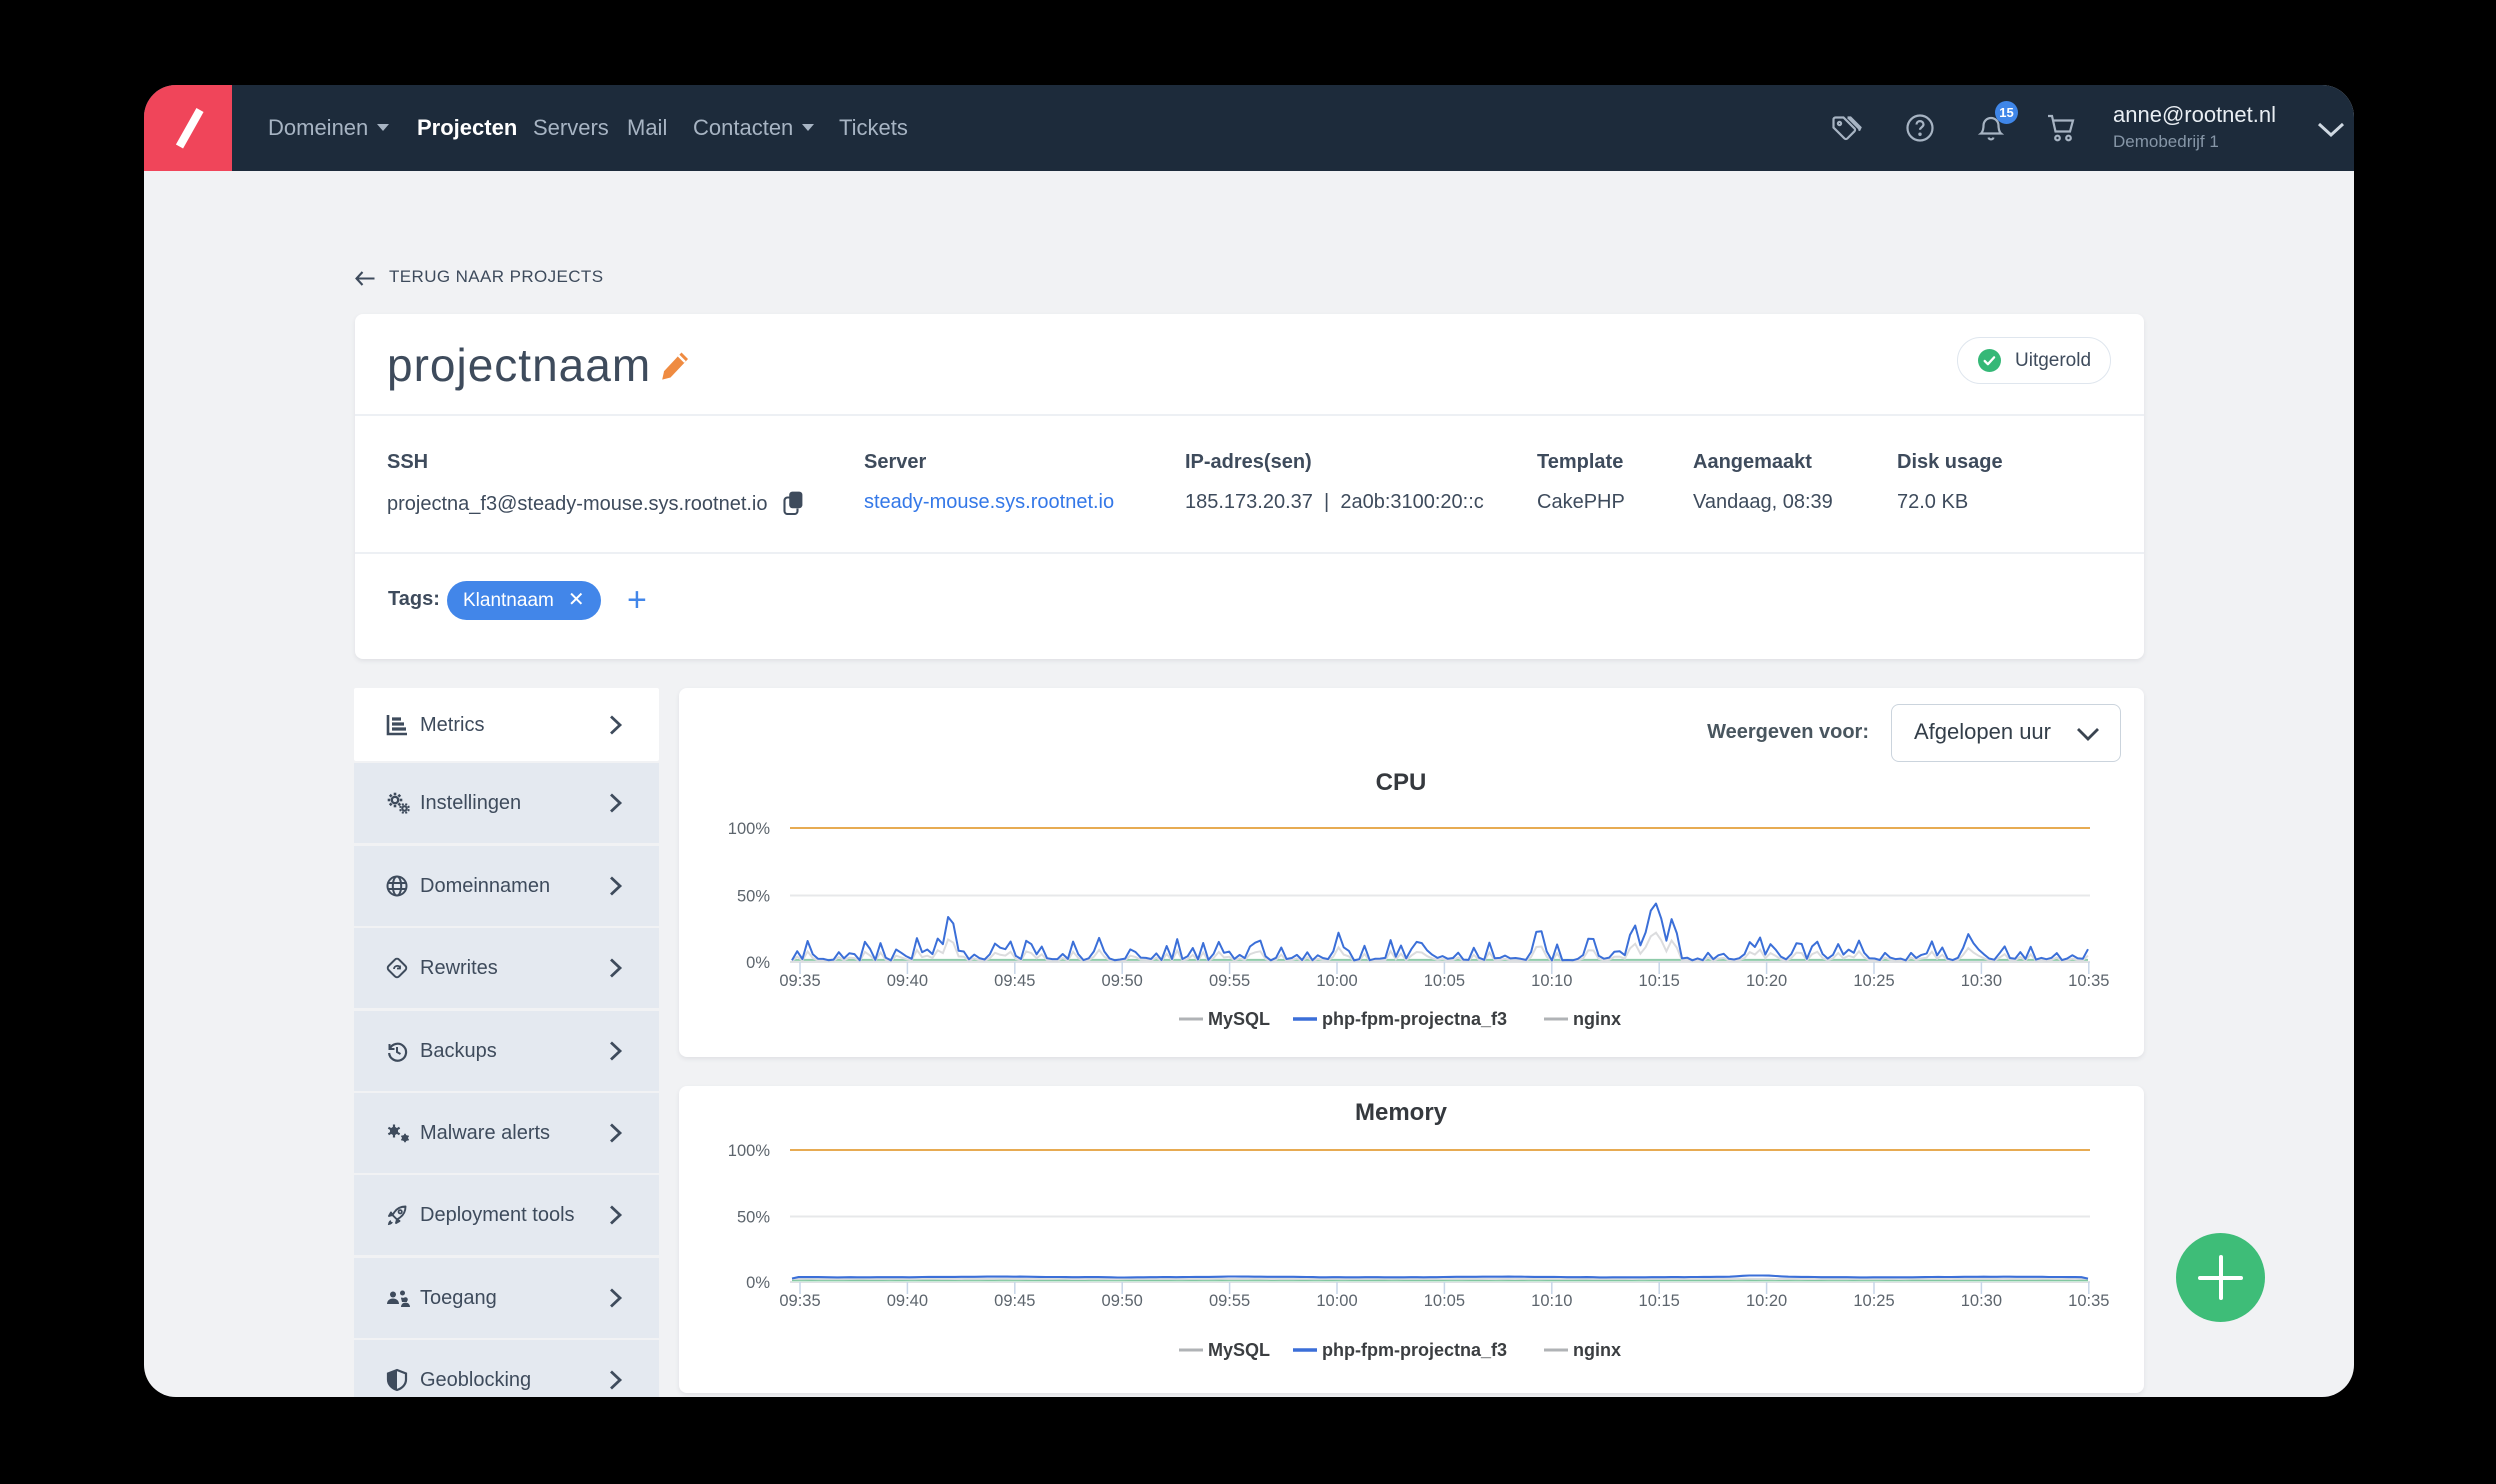  I want to click on svg-text: CPU, so click(1401, 782).